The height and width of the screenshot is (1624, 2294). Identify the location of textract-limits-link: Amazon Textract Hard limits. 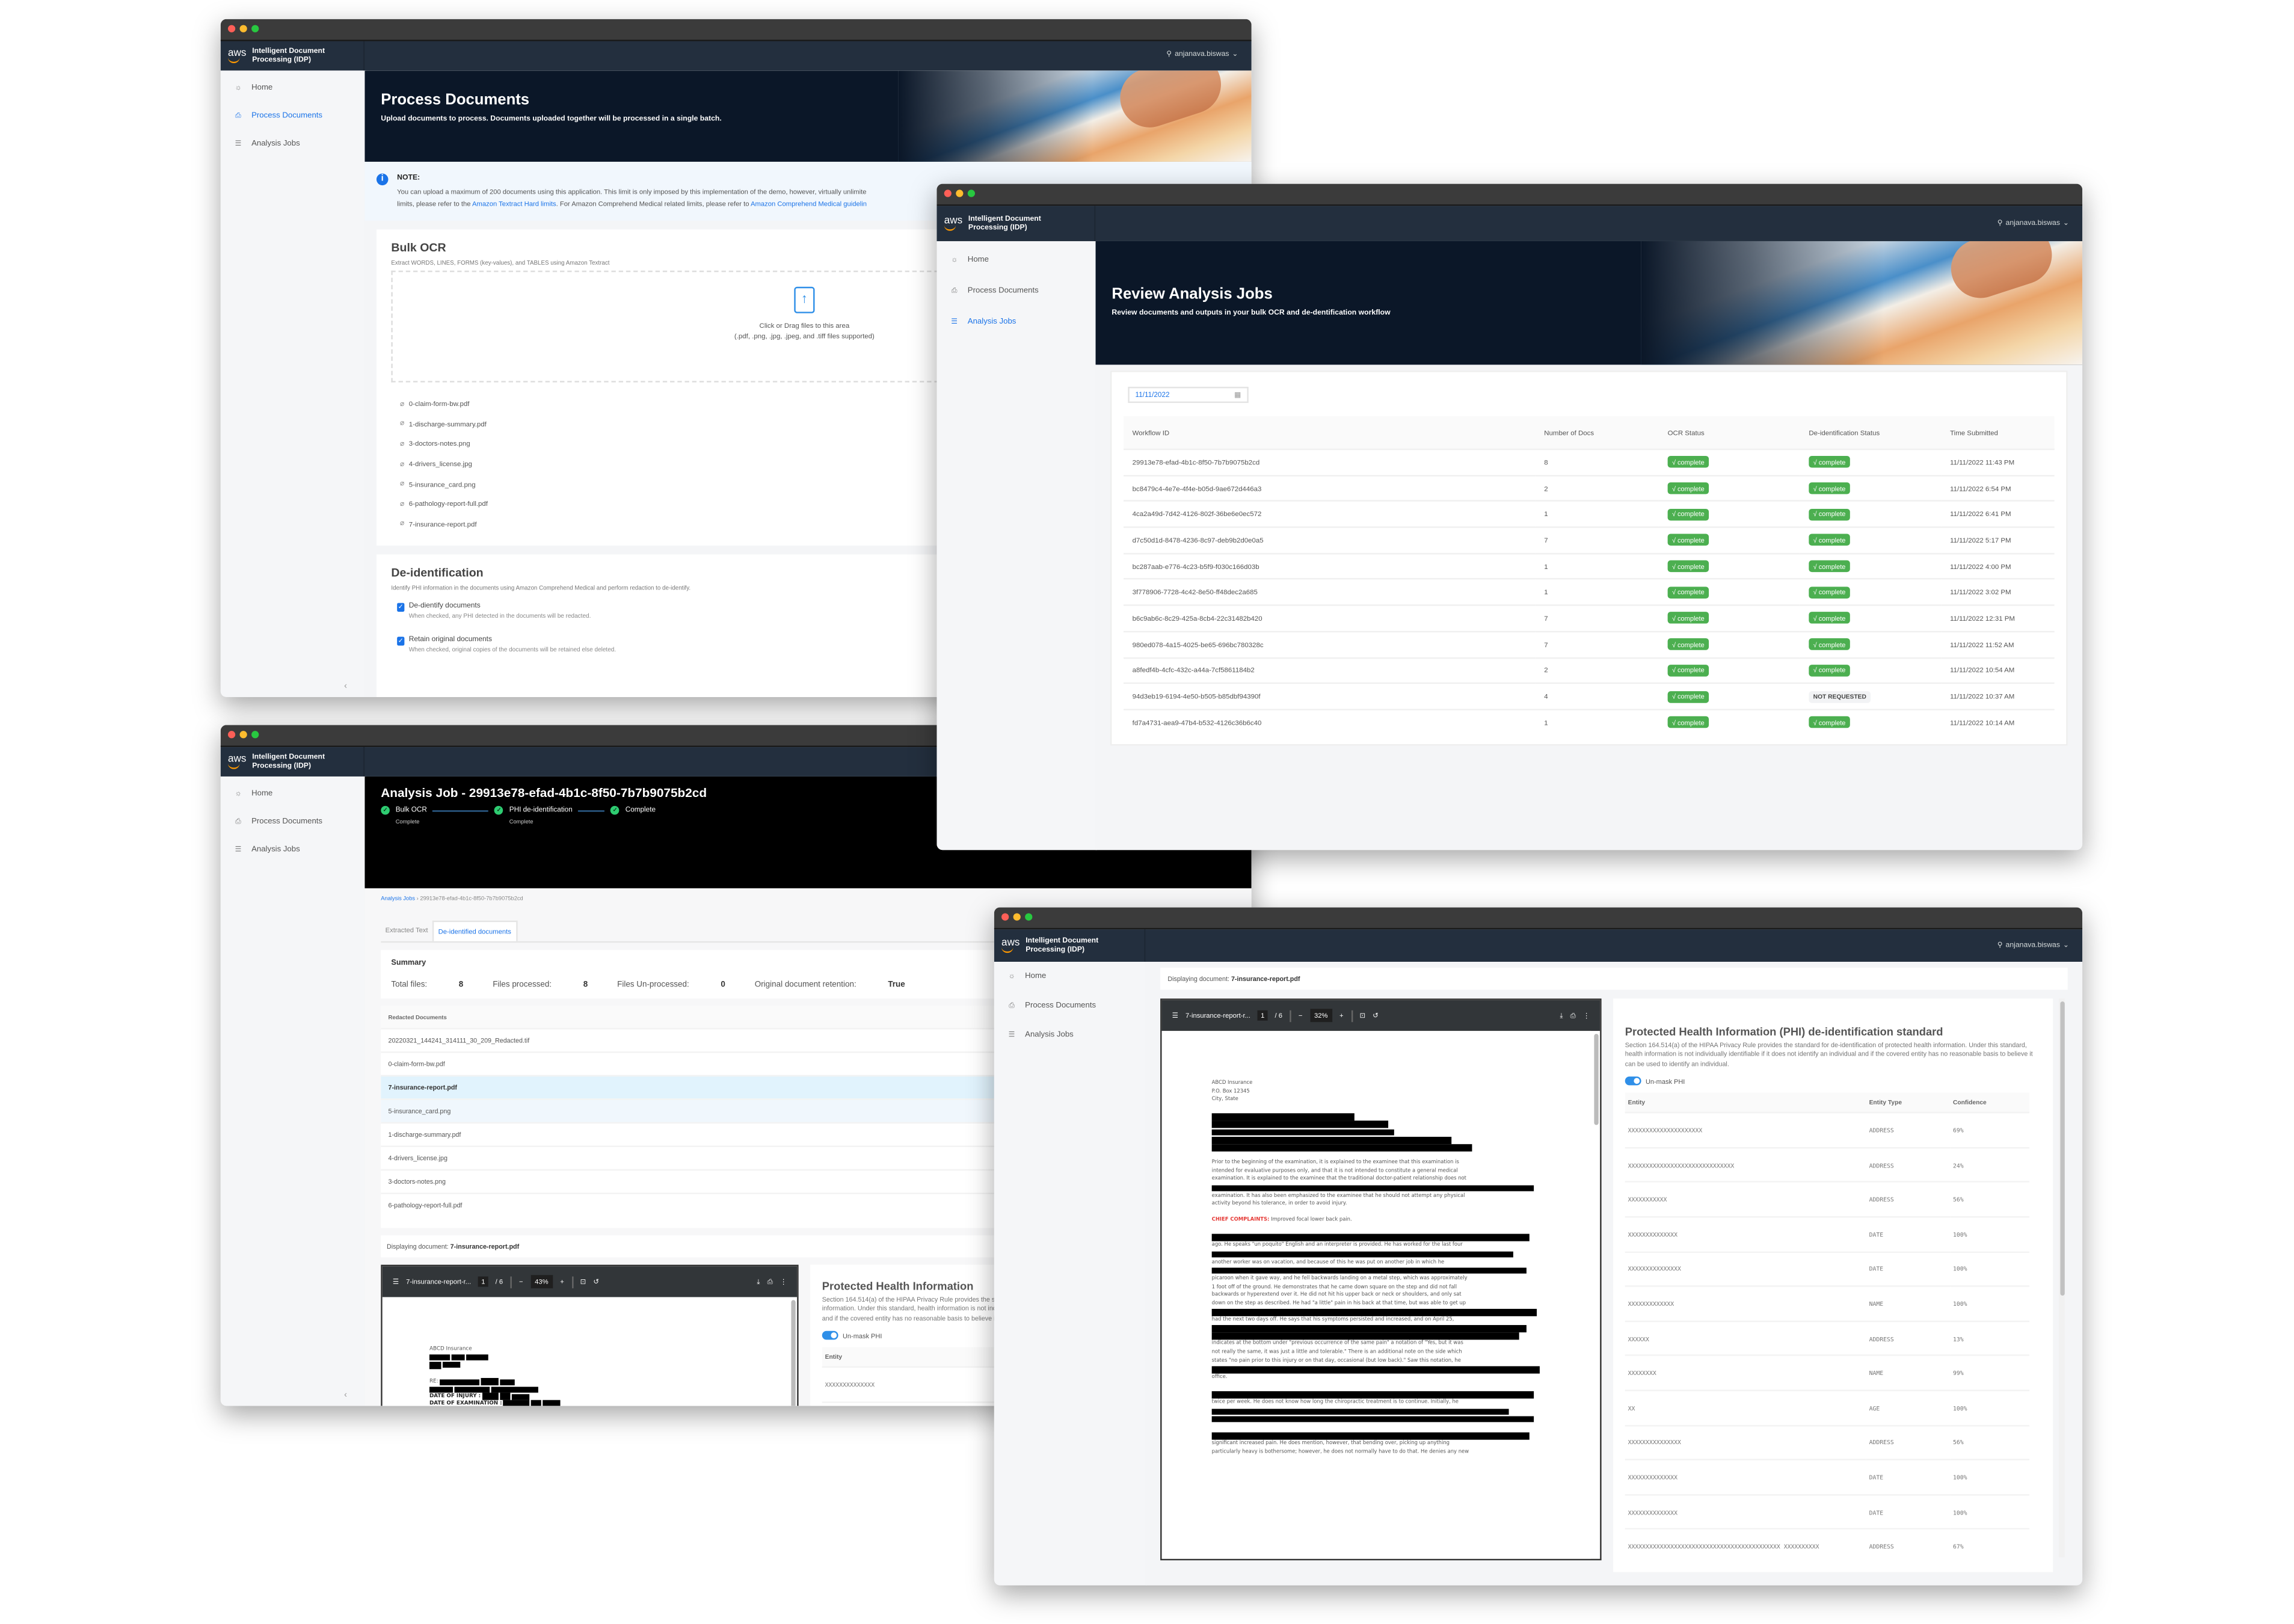
(514, 202).